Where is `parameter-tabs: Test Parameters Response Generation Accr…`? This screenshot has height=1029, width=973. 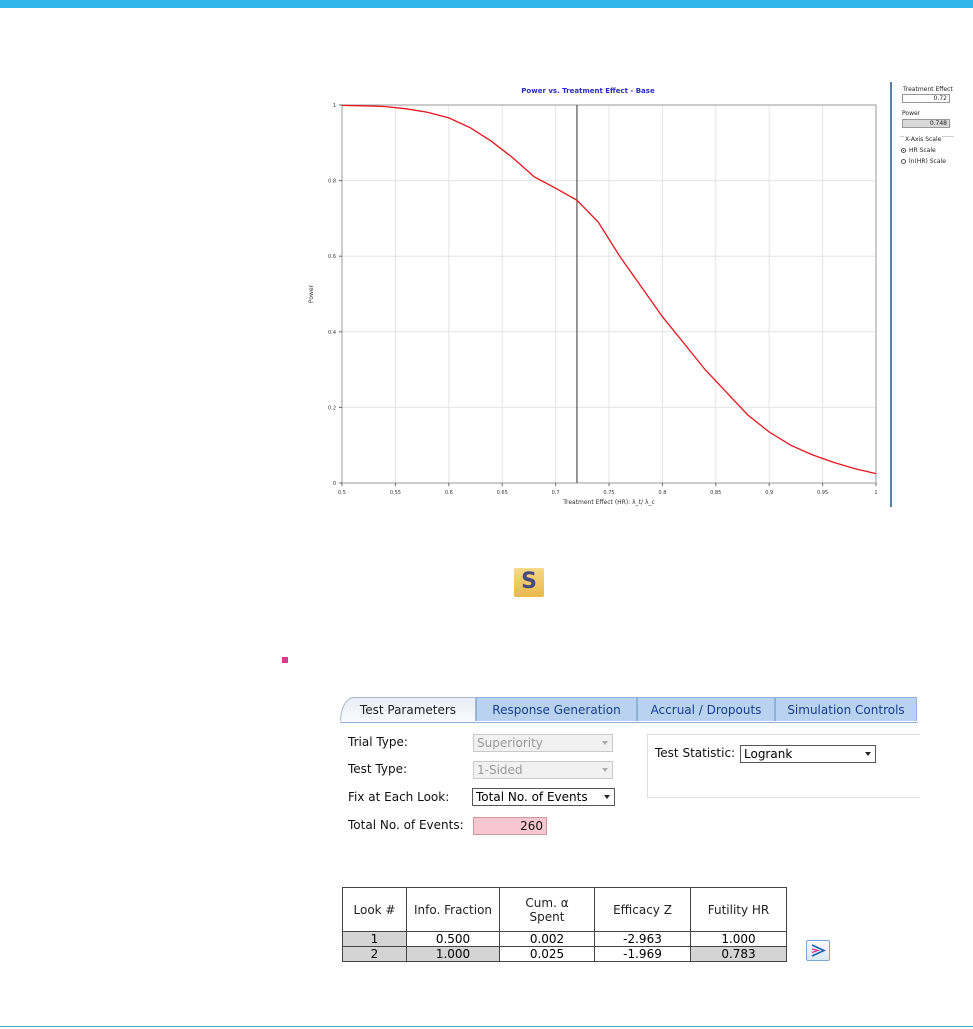 parameter-tabs: Test Parameters Response Generation Accr… is located at coordinates (630, 710).